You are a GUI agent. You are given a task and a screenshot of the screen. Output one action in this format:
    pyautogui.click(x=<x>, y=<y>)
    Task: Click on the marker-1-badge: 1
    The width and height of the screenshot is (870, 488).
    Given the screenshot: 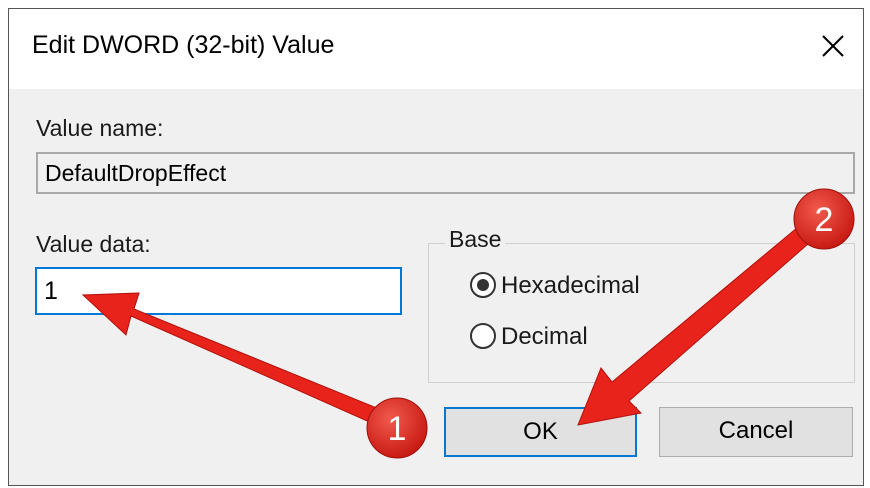 What is the action you would take?
    pyautogui.click(x=397, y=428)
    